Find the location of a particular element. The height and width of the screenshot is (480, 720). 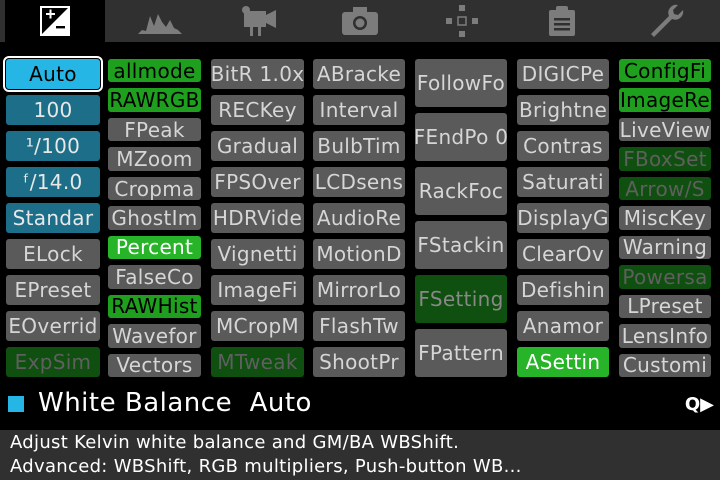

menu-item: Saturati is located at coordinates (563, 182).